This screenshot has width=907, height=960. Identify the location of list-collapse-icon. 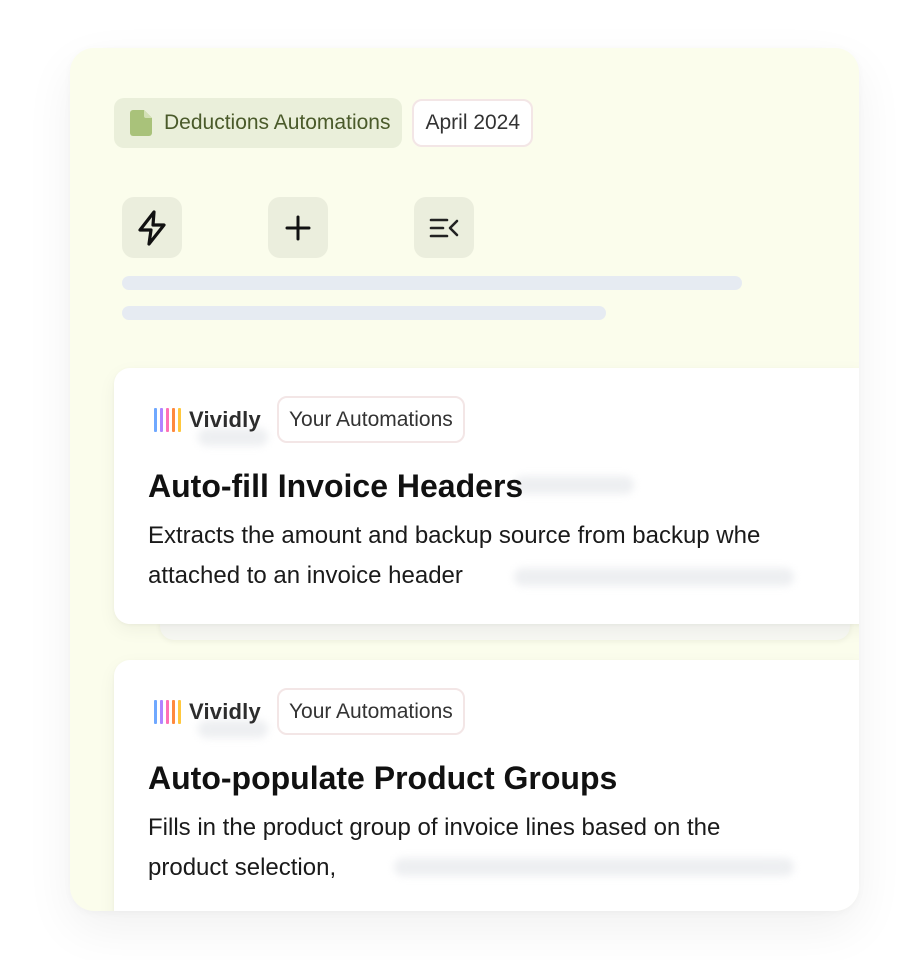
(444, 228).